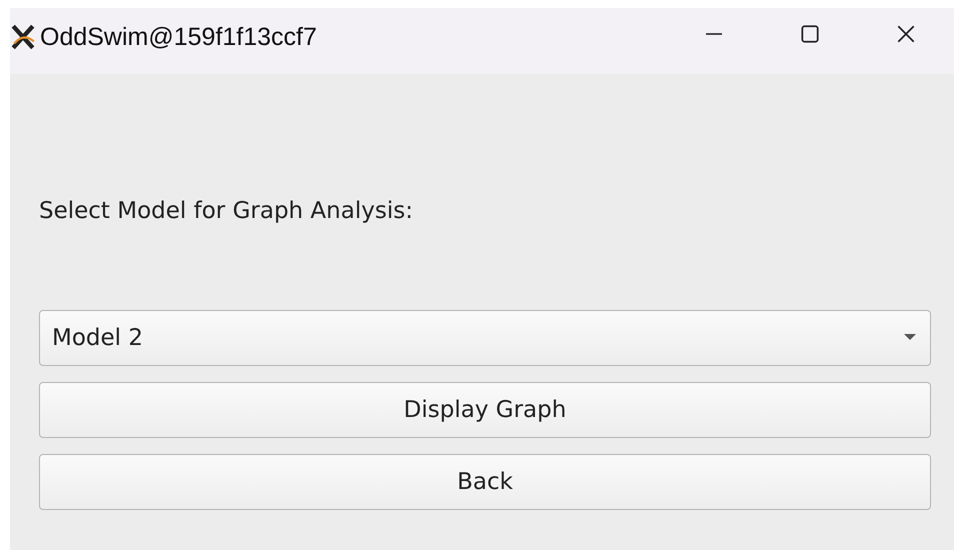 This screenshot has width=954, height=550. What do you see at coordinates (810, 34) in the screenshot?
I see `maximize-icon` at bounding box center [810, 34].